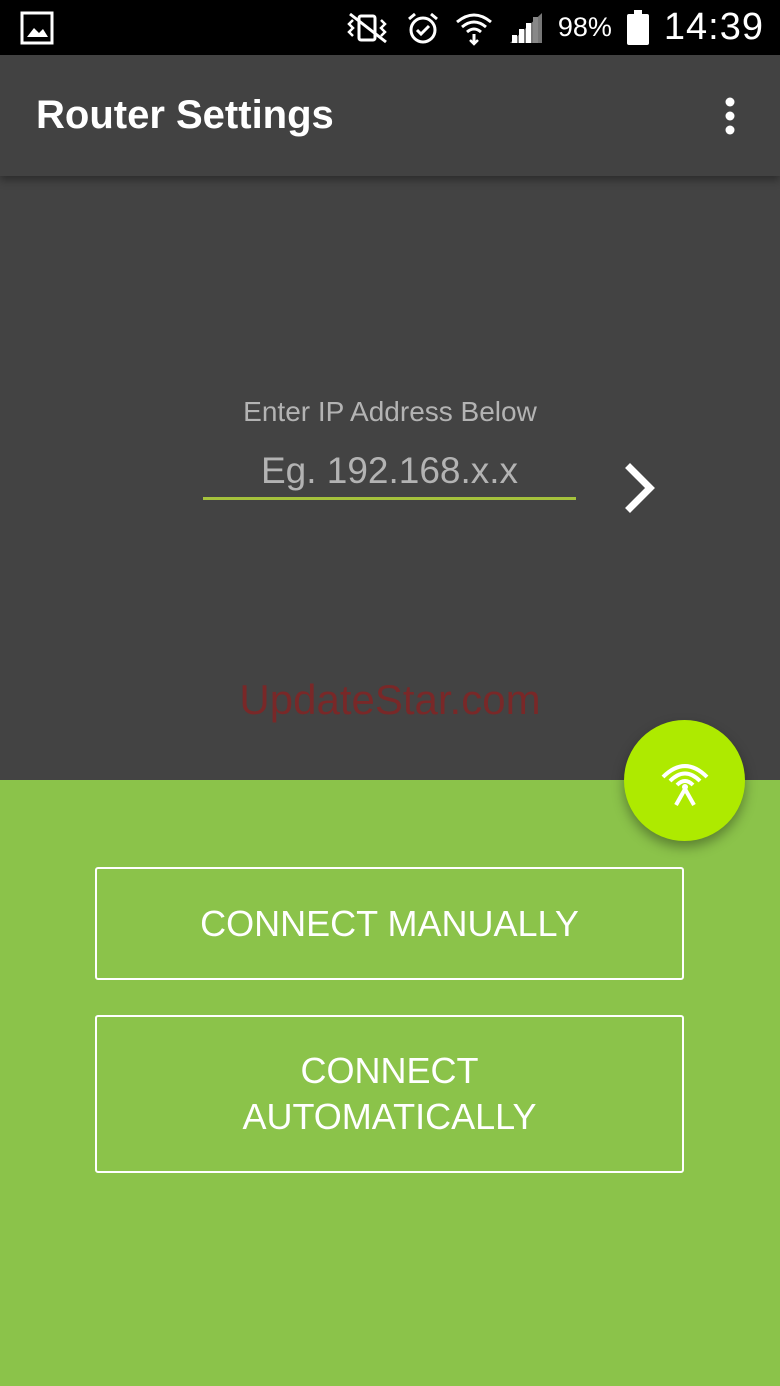 This screenshot has height=1386, width=780. Describe the element at coordinates (584, 27) in the screenshot. I see `battery-percent: 98%` at that location.